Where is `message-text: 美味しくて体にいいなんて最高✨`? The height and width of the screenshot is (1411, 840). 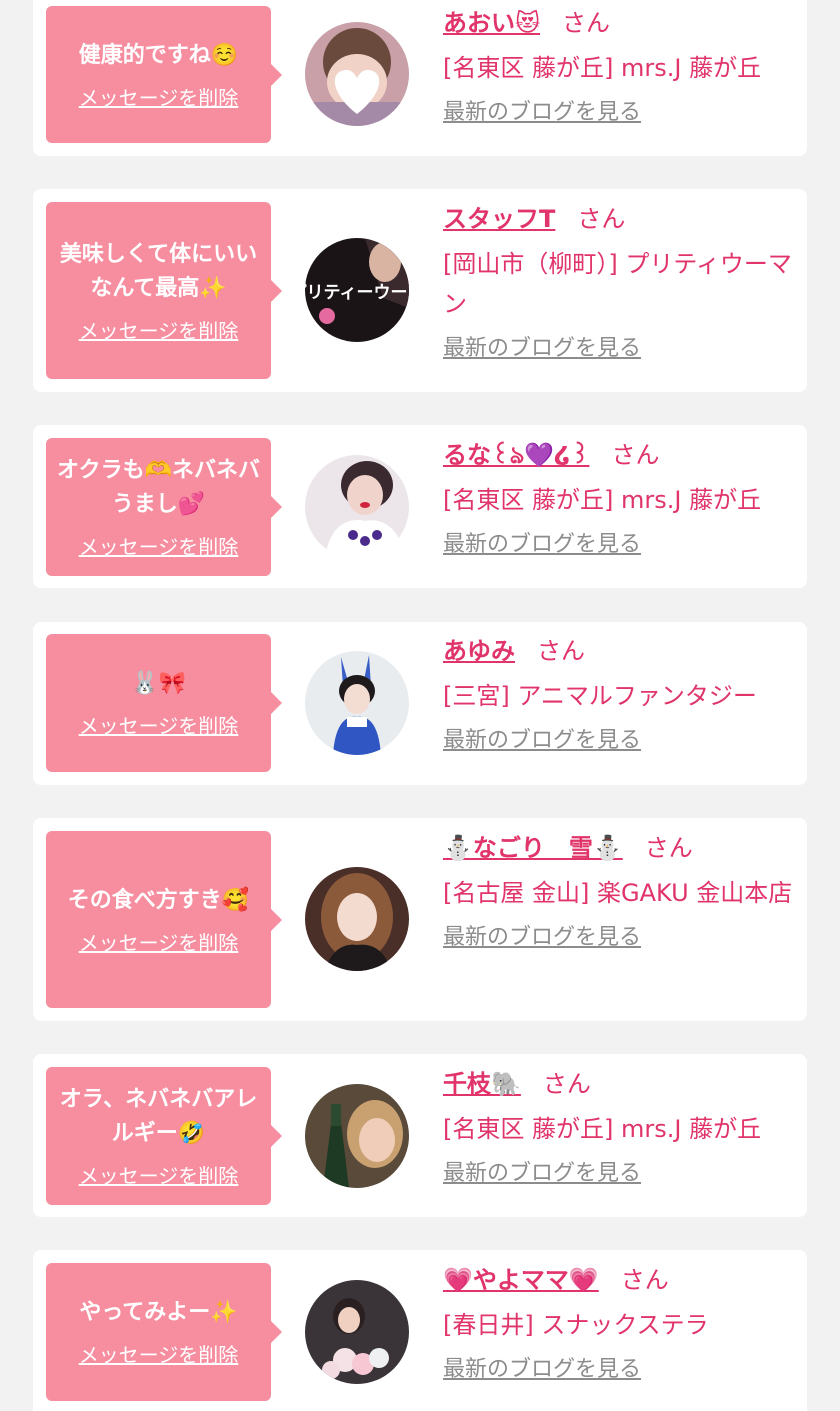
message-text: 美味しくて体にいいなんて最高✨ is located at coordinates (158, 271).